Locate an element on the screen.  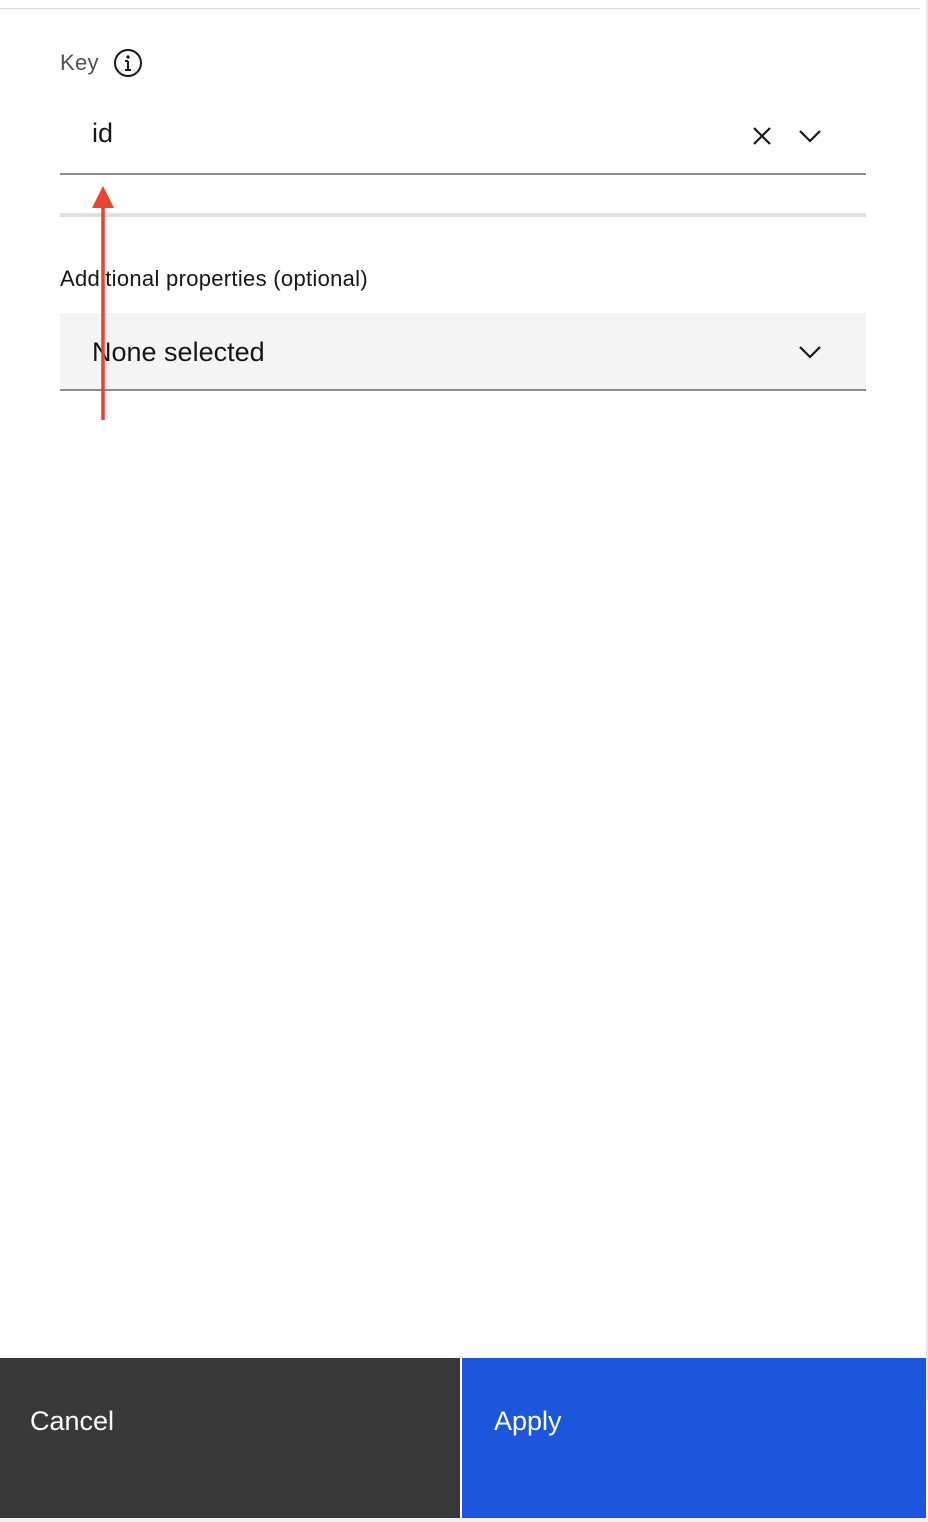
key-combobox: id is located at coordinates (463, 136).